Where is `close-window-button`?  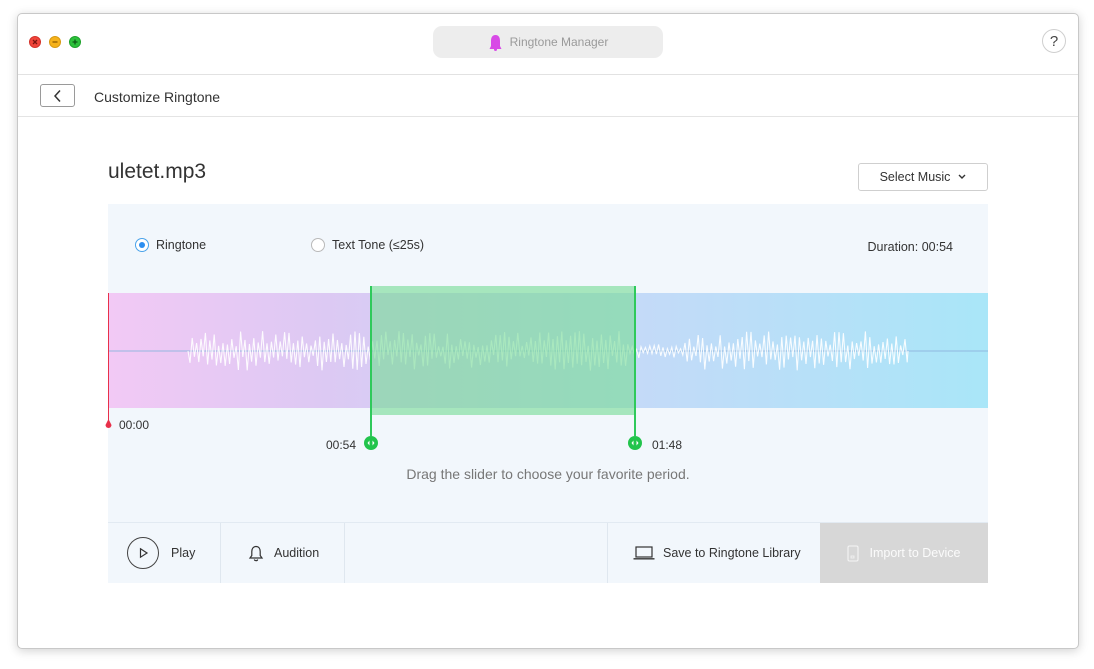
close-window-button is located at coordinates (35, 42).